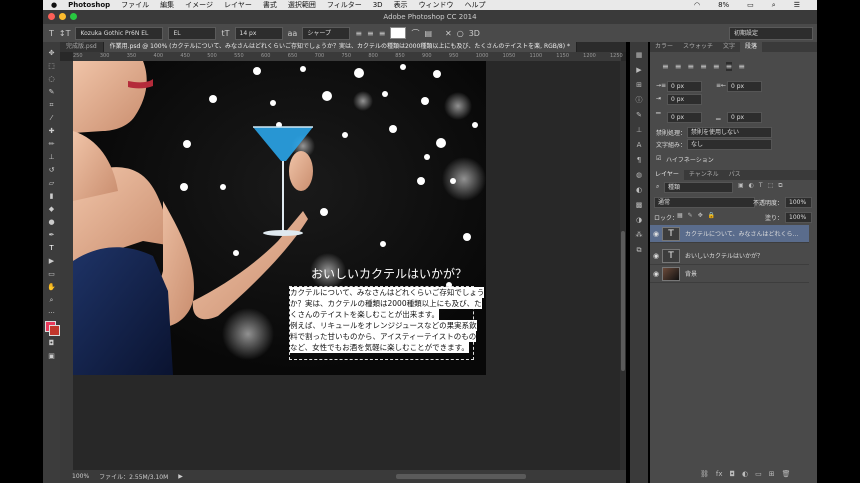 Image resolution: width=860 pixels, height=483 pixels. Describe the element at coordinates (658, 158) in the screenshot. I see `hyphenation-checkbox: ☑` at that location.